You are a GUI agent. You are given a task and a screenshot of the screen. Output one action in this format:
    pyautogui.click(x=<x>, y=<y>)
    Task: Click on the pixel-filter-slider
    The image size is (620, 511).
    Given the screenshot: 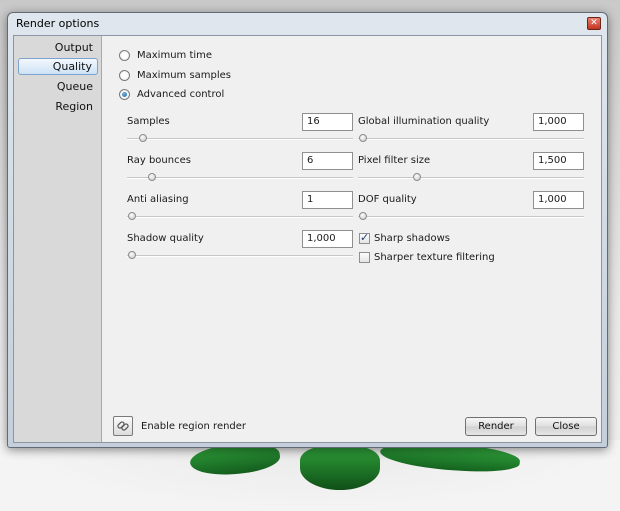 What is the action you would take?
    pyautogui.click(x=471, y=177)
    